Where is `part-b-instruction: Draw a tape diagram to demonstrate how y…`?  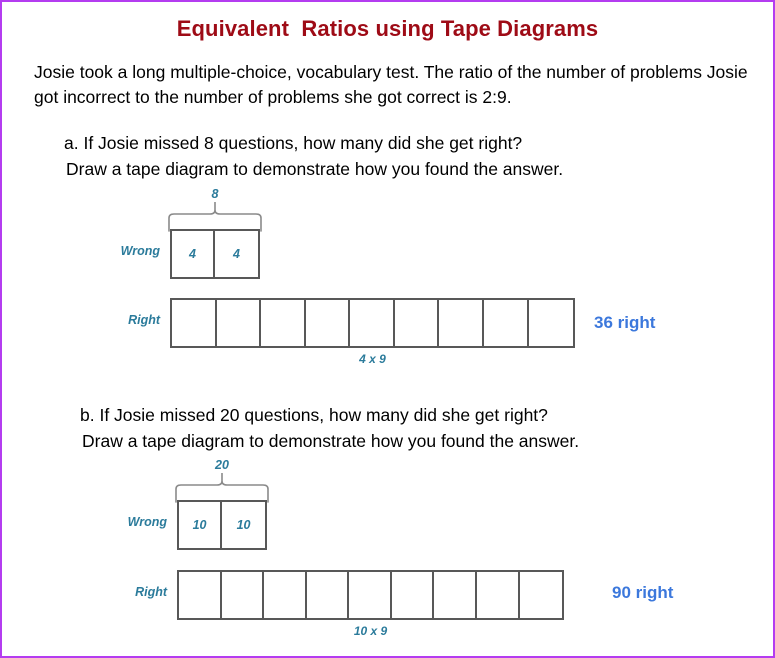 part-b-instruction: Draw a tape diagram to demonstrate how y… is located at coordinates (331, 441).